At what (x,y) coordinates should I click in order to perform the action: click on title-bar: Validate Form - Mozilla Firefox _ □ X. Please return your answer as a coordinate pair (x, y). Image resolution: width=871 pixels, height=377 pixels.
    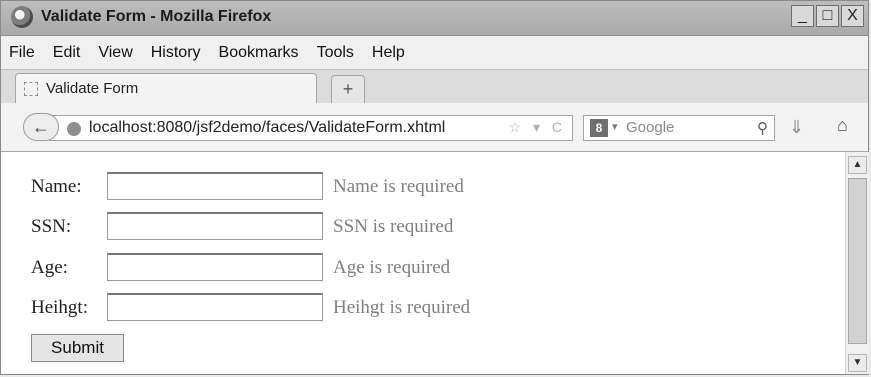
    Looking at the image, I should click on (434, 18).